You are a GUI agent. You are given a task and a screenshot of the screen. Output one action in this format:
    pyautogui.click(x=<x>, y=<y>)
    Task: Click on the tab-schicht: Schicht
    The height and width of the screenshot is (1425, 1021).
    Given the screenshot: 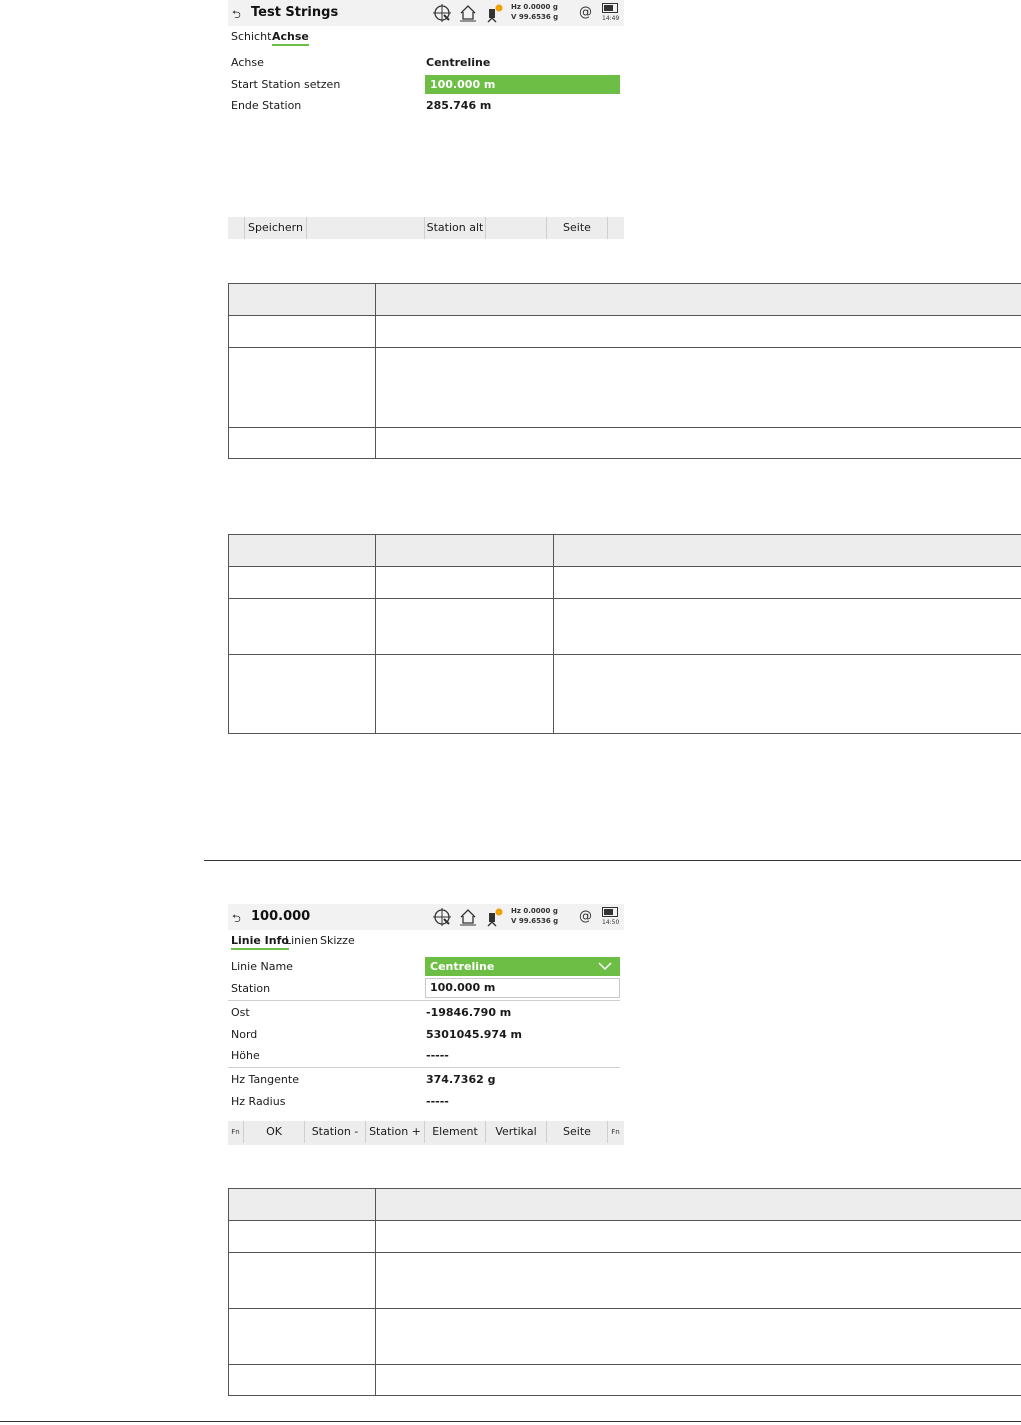 What is the action you would take?
    pyautogui.click(x=251, y=36)
    